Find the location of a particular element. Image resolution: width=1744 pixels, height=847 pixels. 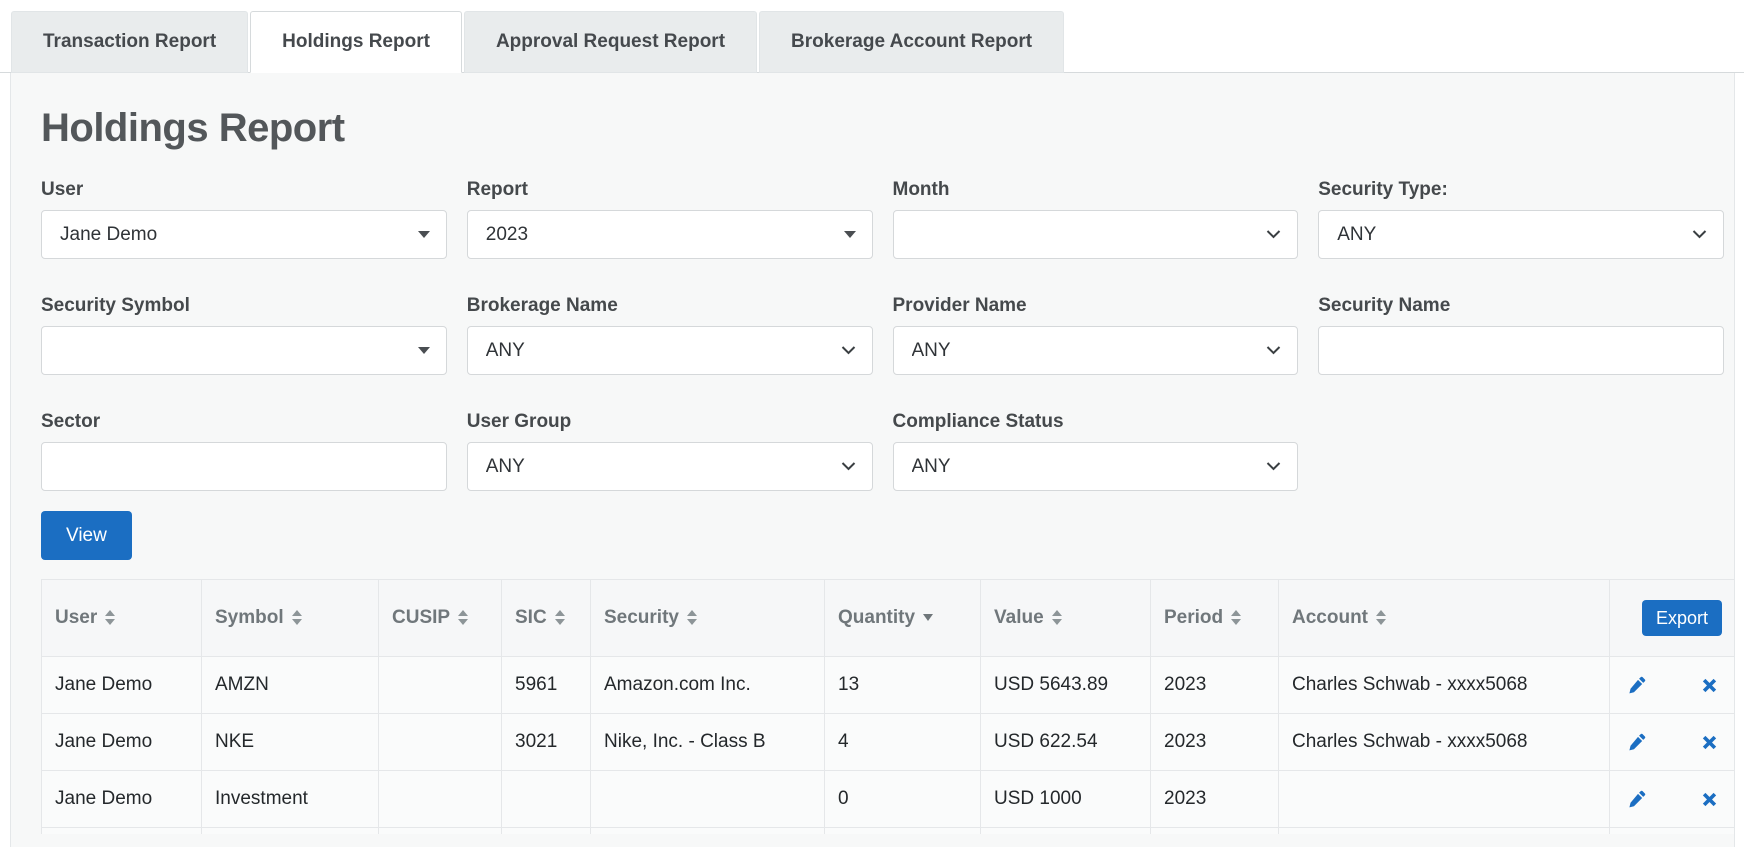

report-label: Report is located at coordinates (497, 189).